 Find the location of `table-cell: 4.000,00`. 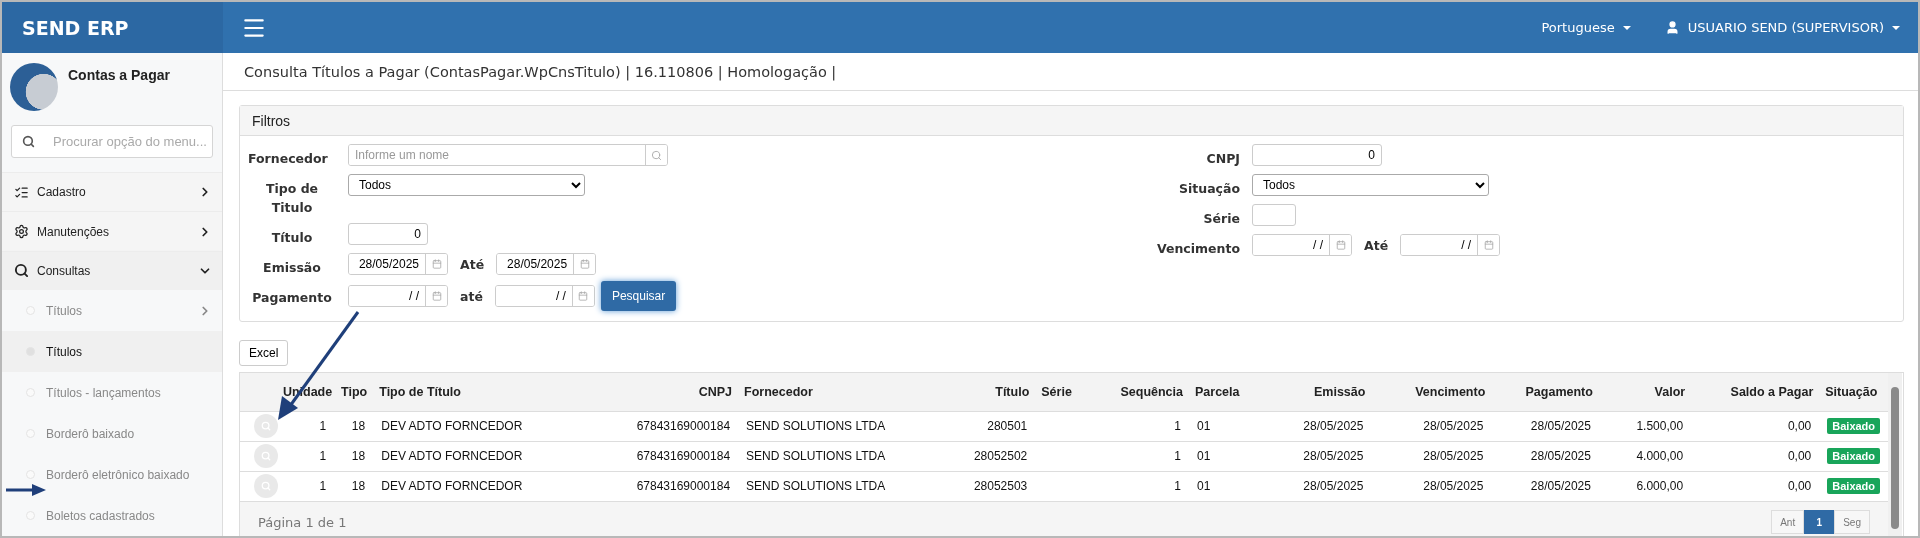

table-cell: 4.000,00 is located at coordinates (1645, 456).